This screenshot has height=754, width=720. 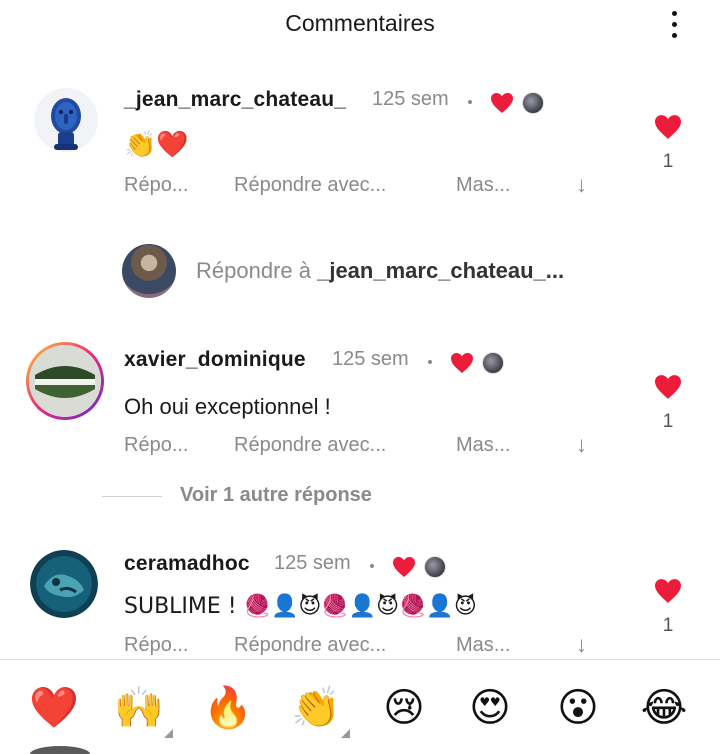 I want to click on comment-text: 👏❤️, so click(x=156, y=145).